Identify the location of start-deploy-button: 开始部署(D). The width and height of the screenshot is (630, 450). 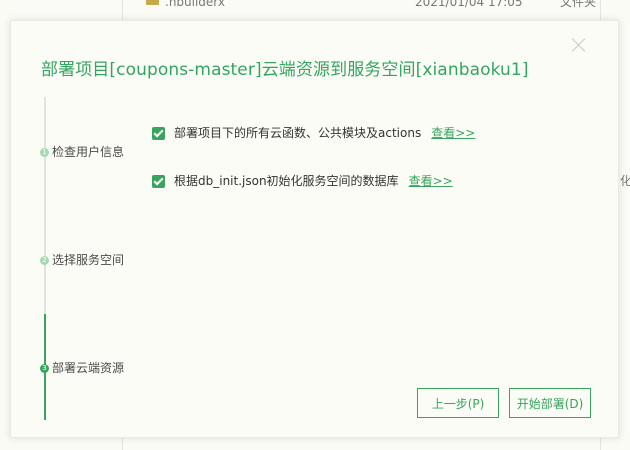
(550, 403).